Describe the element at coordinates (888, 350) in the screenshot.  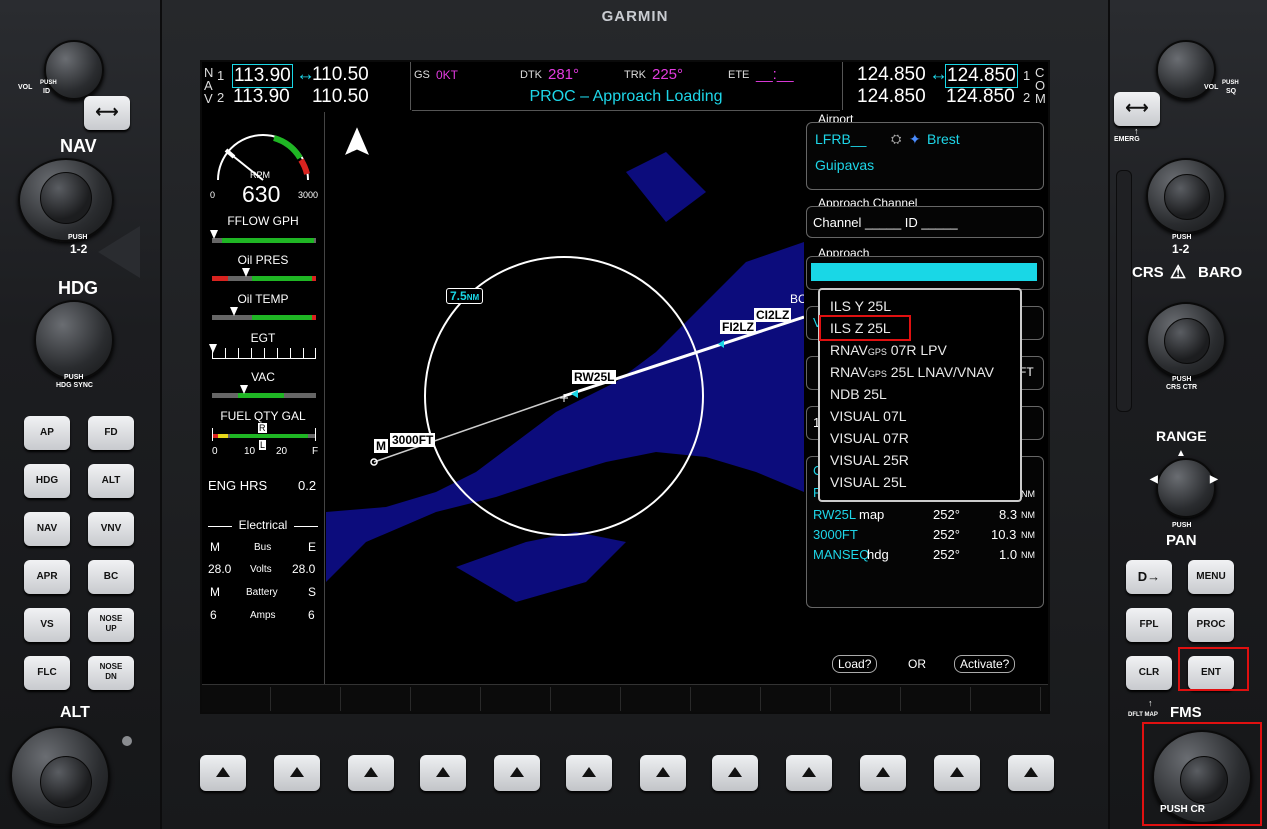
I see `approach-option: RNAVGPS 07R LPV` at that location.